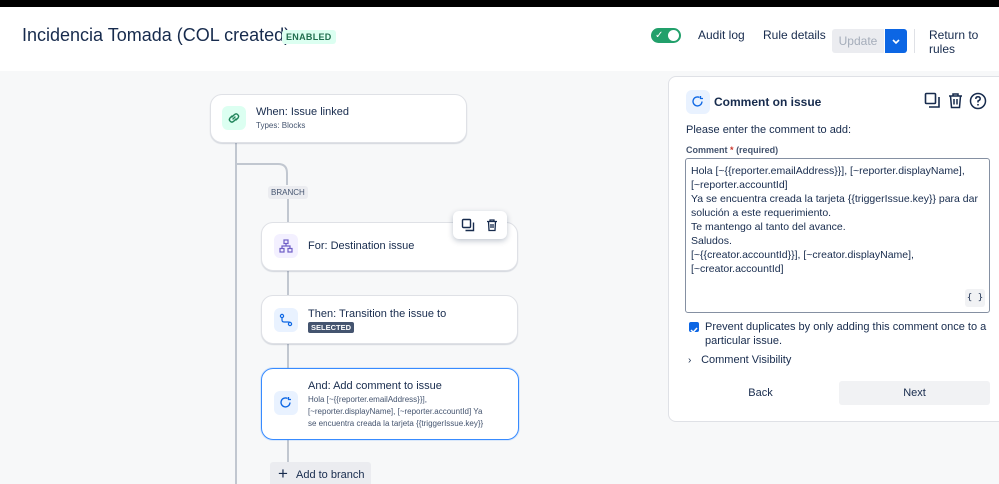  What do you see at coordinates (744, 341) in the screenshot?
I see `prevent-duplicates-line: particular issue.` at bounding box center [744, 341].